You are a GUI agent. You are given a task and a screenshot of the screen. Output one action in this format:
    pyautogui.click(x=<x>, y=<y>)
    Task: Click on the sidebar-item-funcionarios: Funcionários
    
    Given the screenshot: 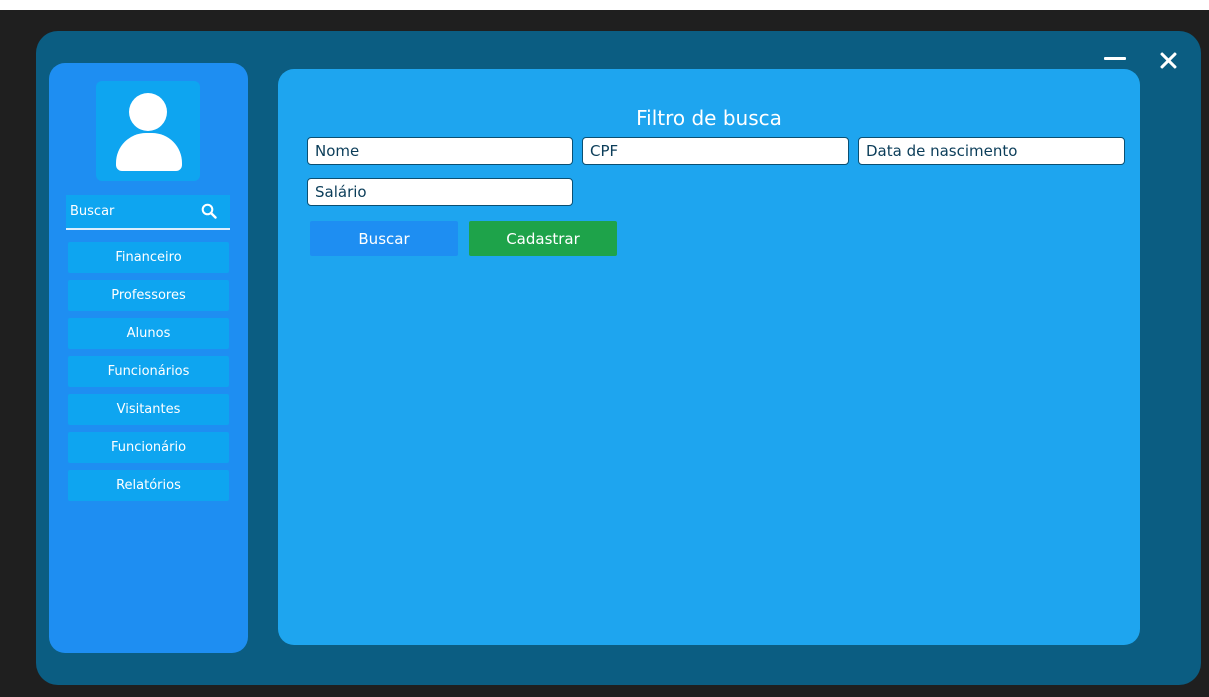 What is the action you would take?
    pyautogui.click(x=148, y=371)
    